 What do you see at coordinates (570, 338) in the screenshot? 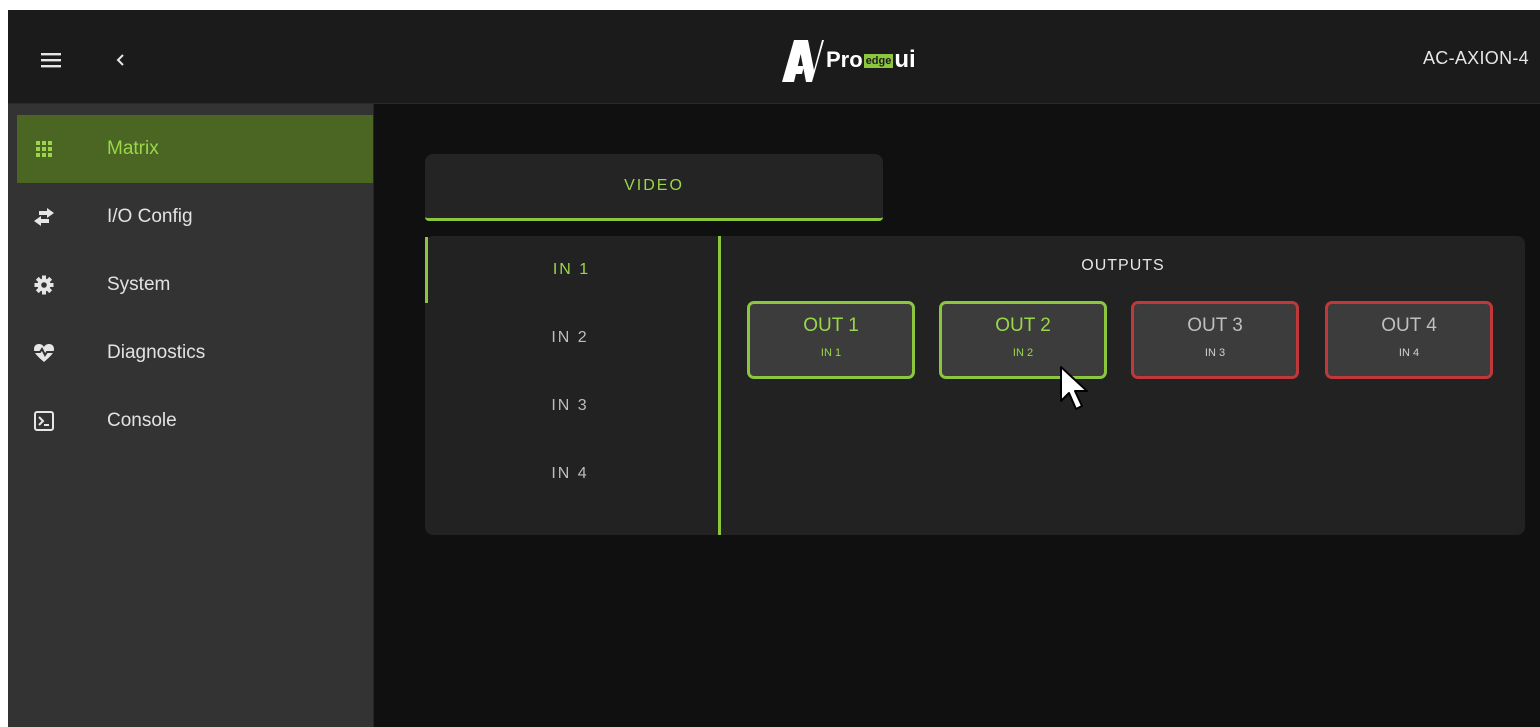
I see `input-in-2: IN 2` at bounding box center [570, 338].